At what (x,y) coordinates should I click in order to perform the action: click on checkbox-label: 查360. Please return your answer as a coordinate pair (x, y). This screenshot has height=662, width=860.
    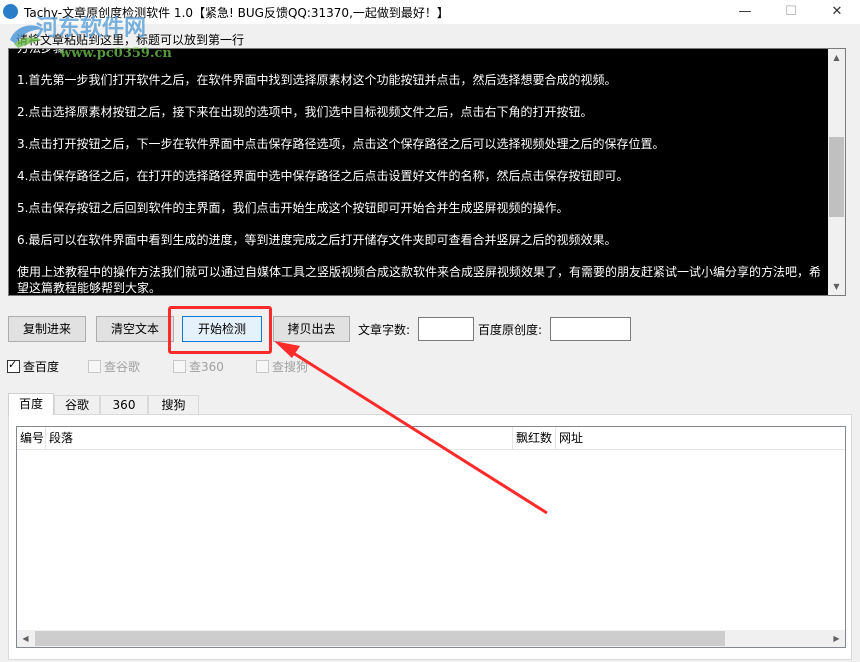
    Looking at the image, I should click on (206, 367).